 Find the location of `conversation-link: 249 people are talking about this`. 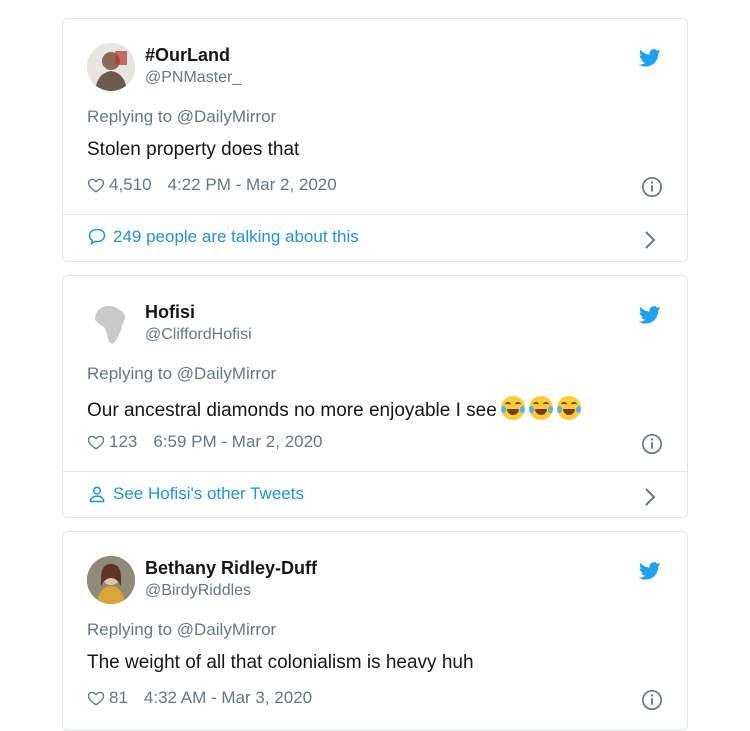

conversation-link: 249 people are talking about this is located at coordinates (223, 237).